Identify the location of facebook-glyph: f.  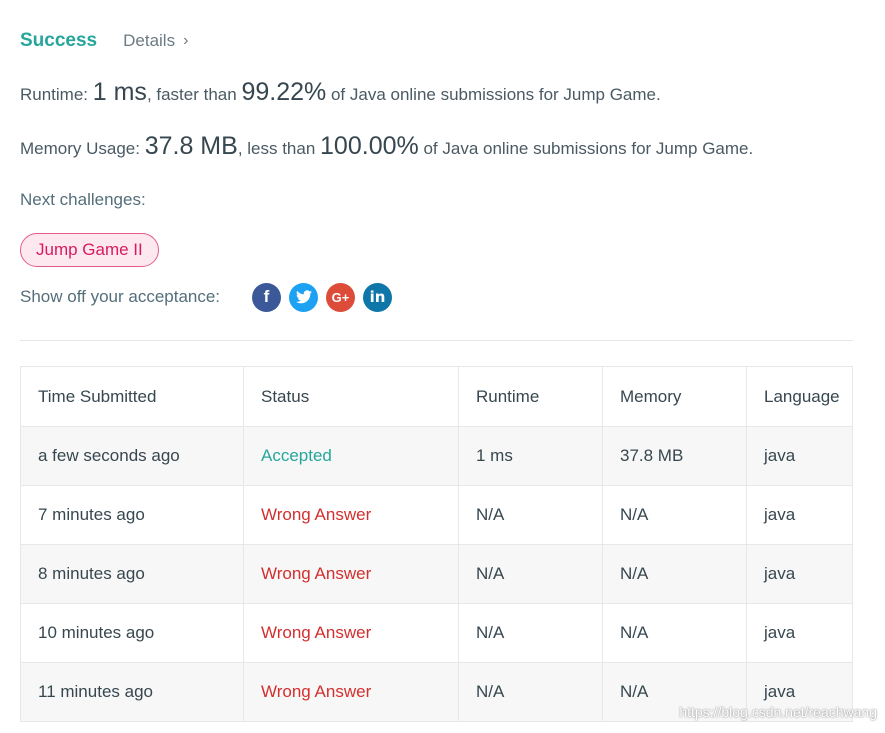
(266, 296).